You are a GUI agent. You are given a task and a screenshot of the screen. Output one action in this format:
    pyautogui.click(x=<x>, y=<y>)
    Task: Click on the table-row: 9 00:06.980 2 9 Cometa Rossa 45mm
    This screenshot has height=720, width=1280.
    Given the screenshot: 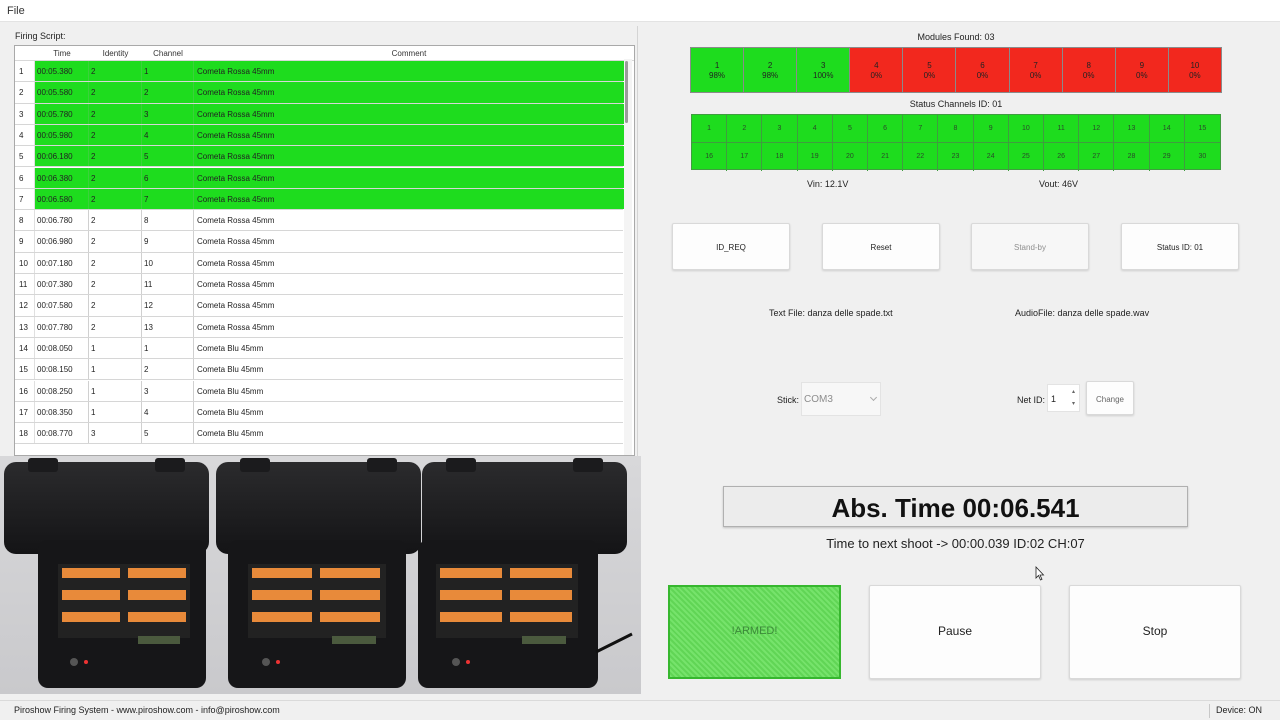 What is the action you would take?
    pyautogui.click(x=319, y=242)
    